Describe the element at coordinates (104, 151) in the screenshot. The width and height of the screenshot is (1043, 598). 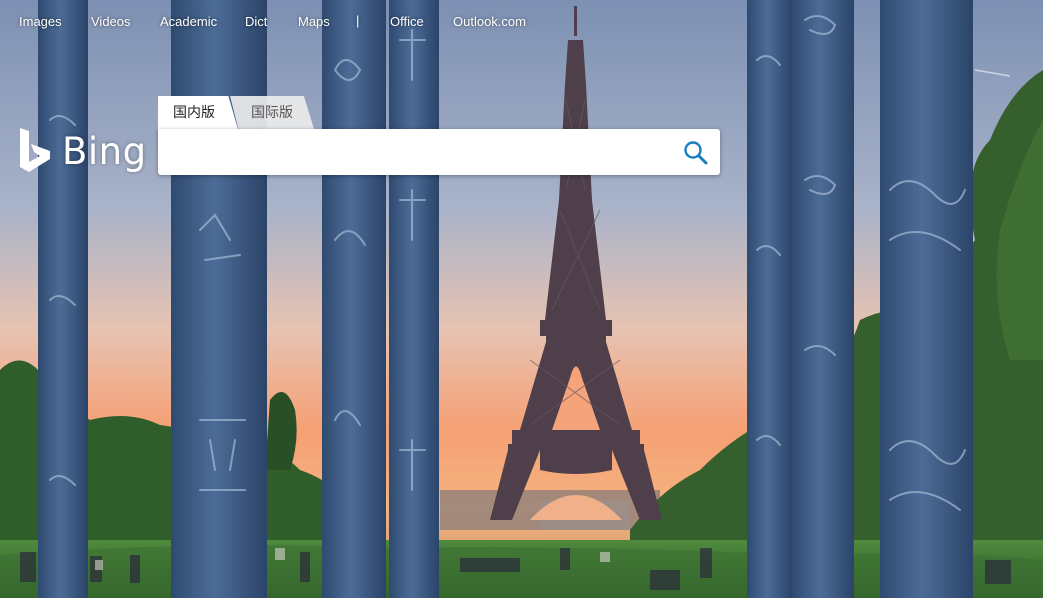
I see `bing-logo-text: Bing` at that location.